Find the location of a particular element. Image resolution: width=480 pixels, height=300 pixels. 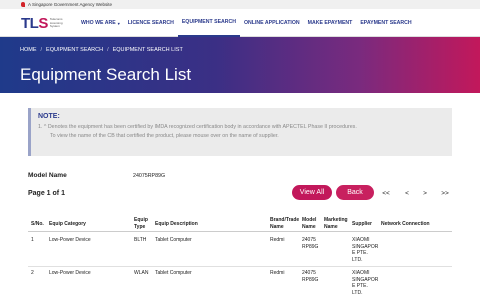

cell-sno: 1 is located at coordinates (32, 240).